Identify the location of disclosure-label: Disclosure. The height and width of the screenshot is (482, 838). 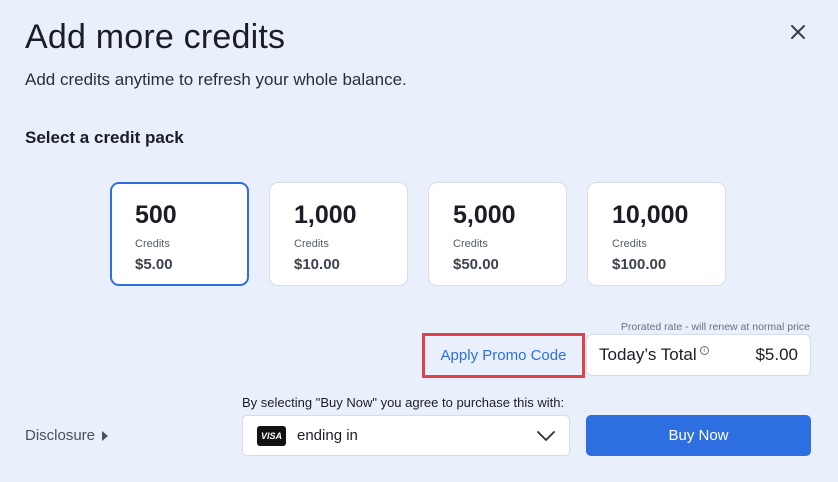
(60, 435).